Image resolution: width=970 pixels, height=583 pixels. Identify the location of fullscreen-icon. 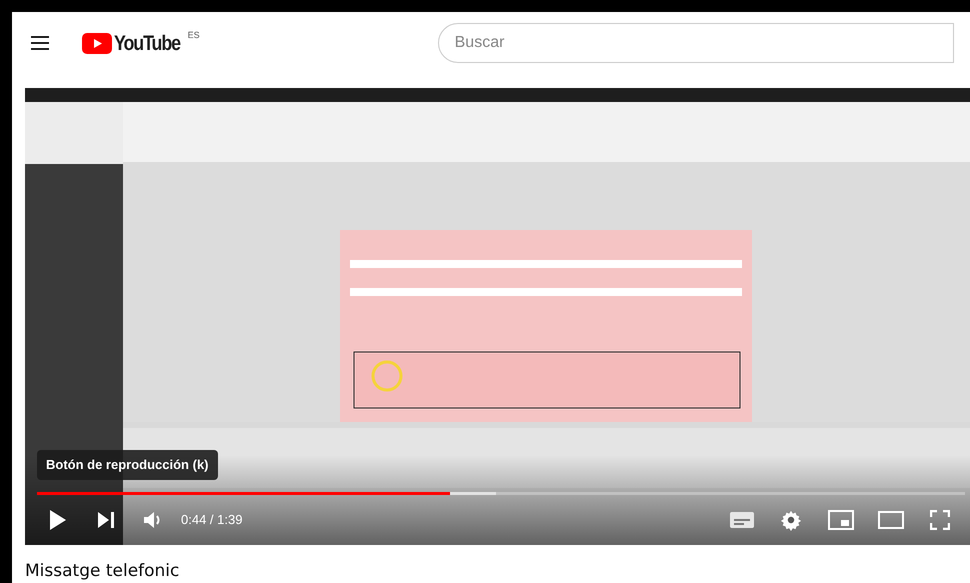
(940, 520).